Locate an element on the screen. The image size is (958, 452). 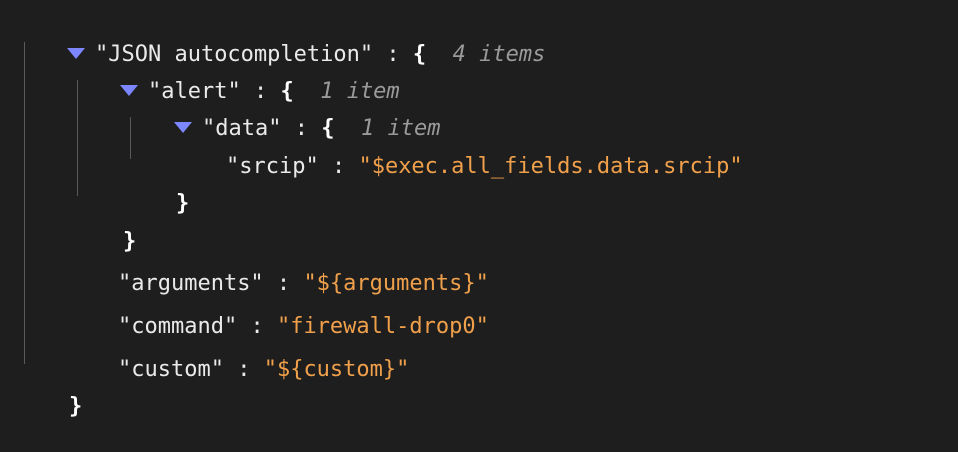
tree-leaf-arguments: "arguments" : "${arguments}" is located at coordinates (277, 267).